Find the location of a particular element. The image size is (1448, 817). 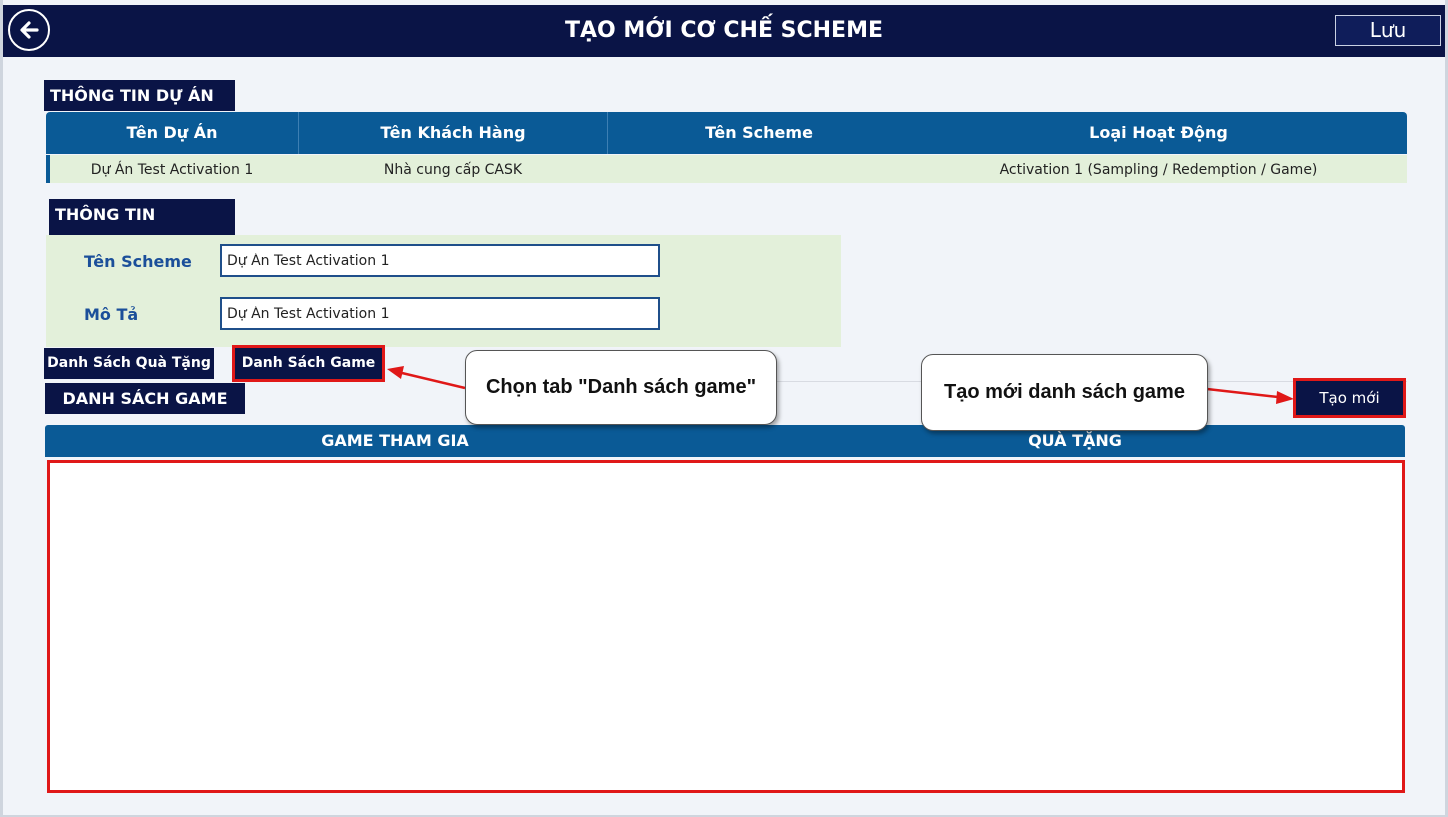

cell-customer-name: Nhà cung cấp CASK is located at coordinates (453, 170).